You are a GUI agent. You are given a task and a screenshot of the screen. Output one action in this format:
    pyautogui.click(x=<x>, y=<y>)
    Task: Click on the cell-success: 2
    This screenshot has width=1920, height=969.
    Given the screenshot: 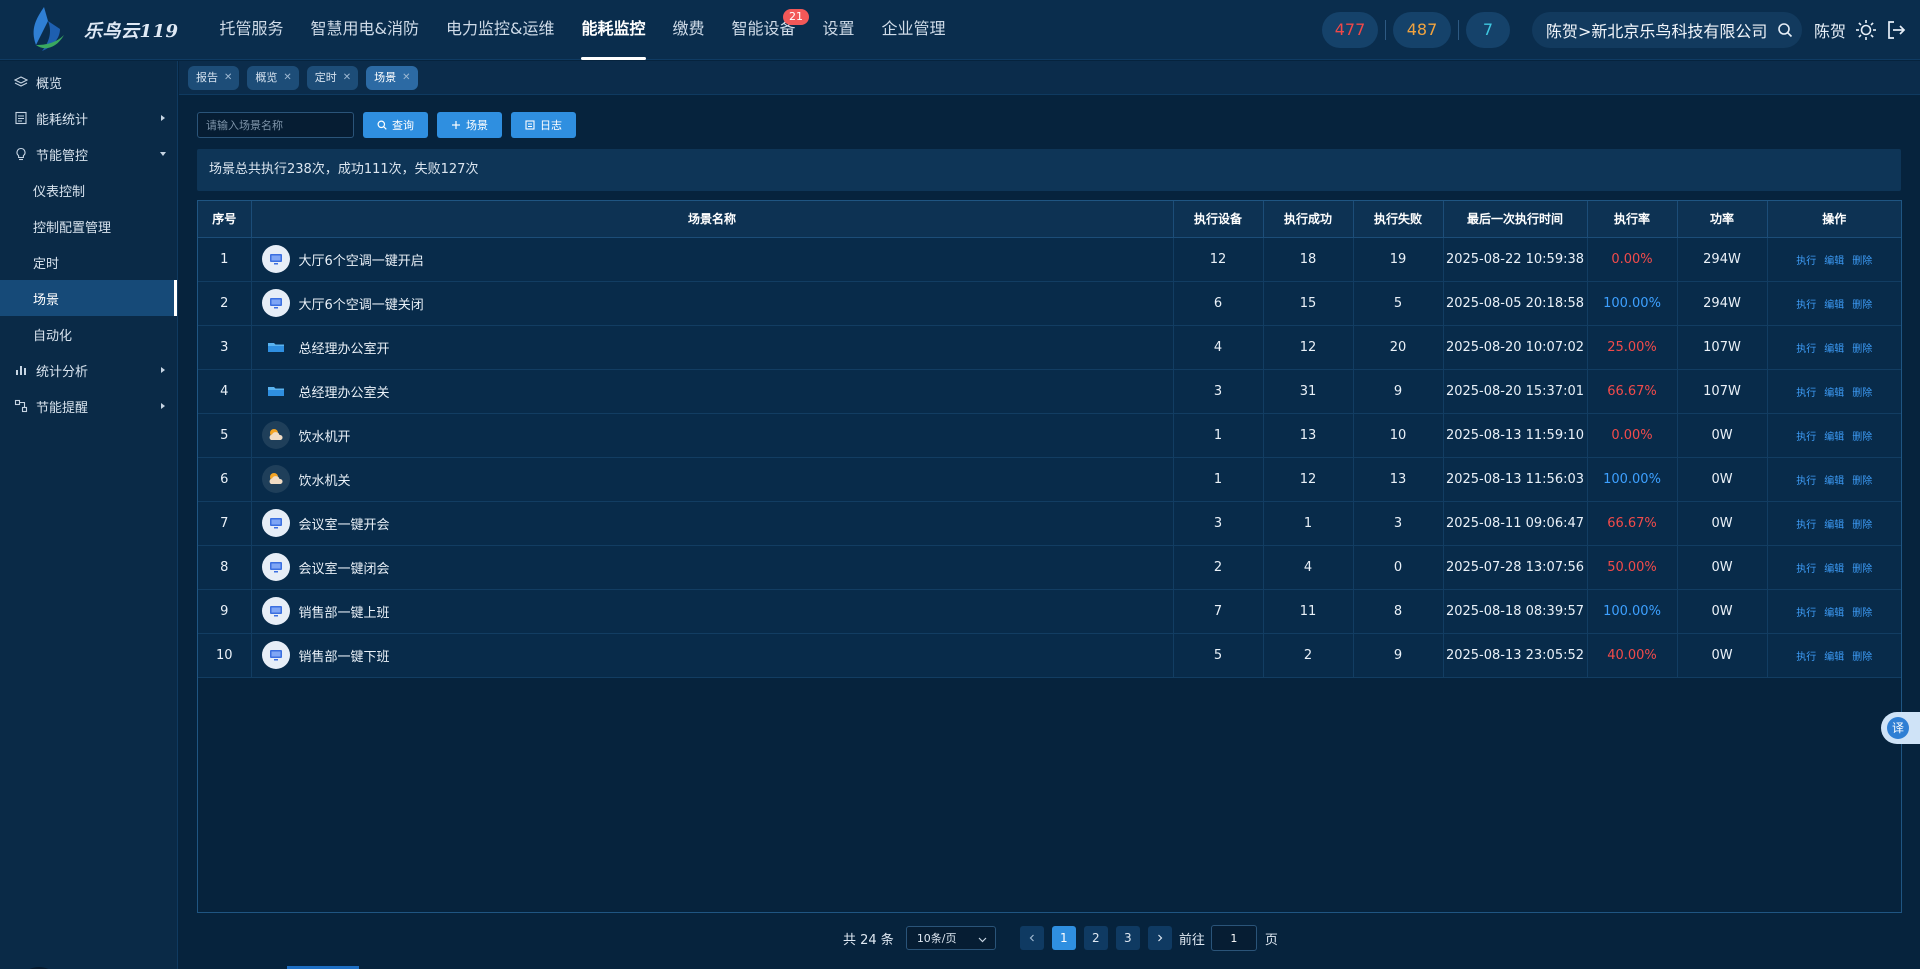 What is the action you would take?
    pyautogui.click(x=1308, y=655)
    